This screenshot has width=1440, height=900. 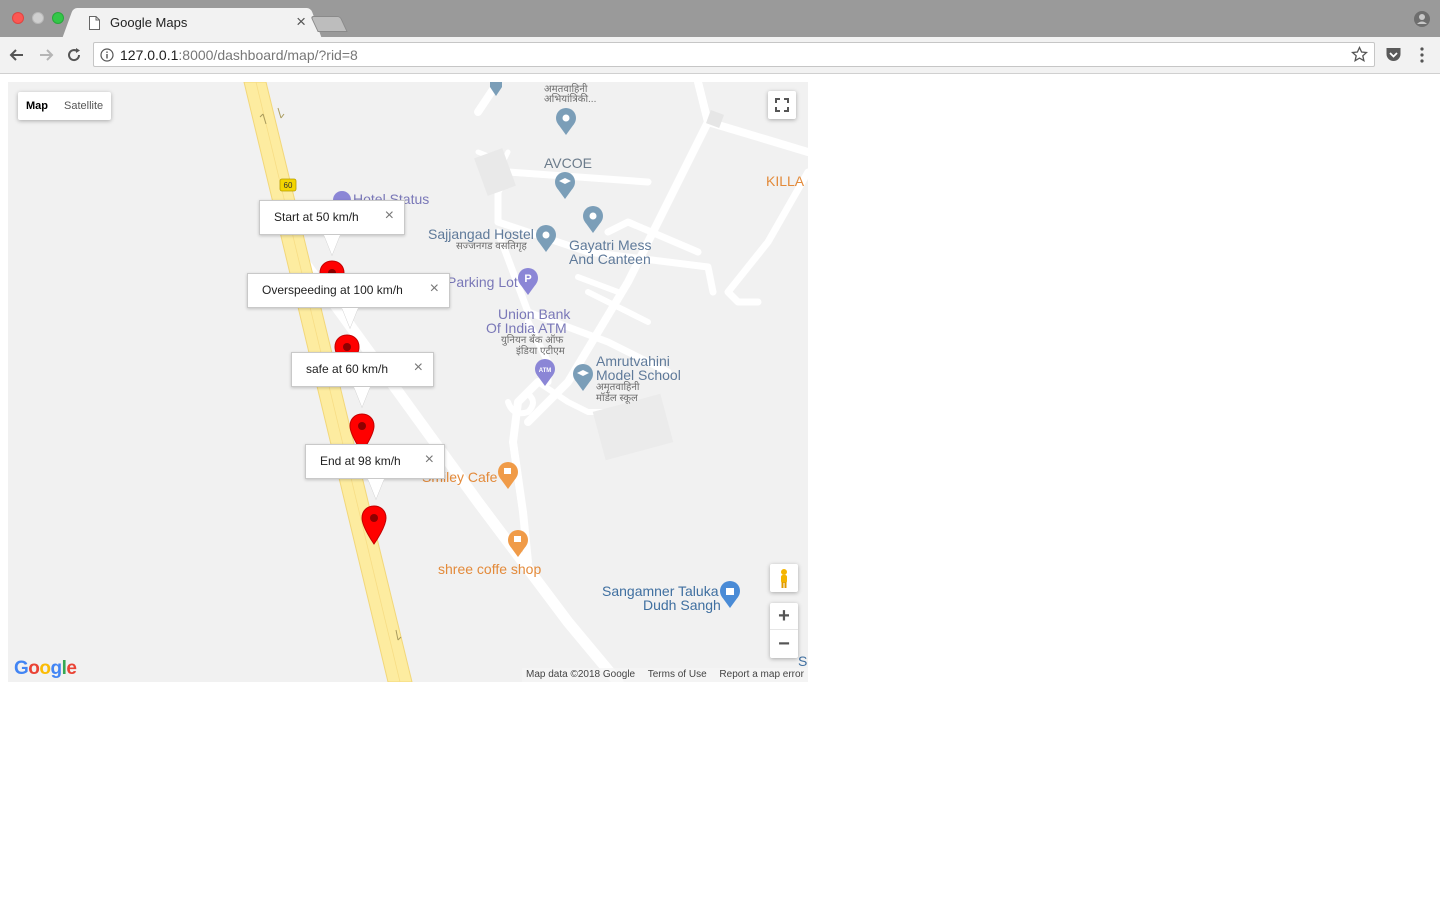 I want to click on place-label: Model School, so click(x=638, y=375).